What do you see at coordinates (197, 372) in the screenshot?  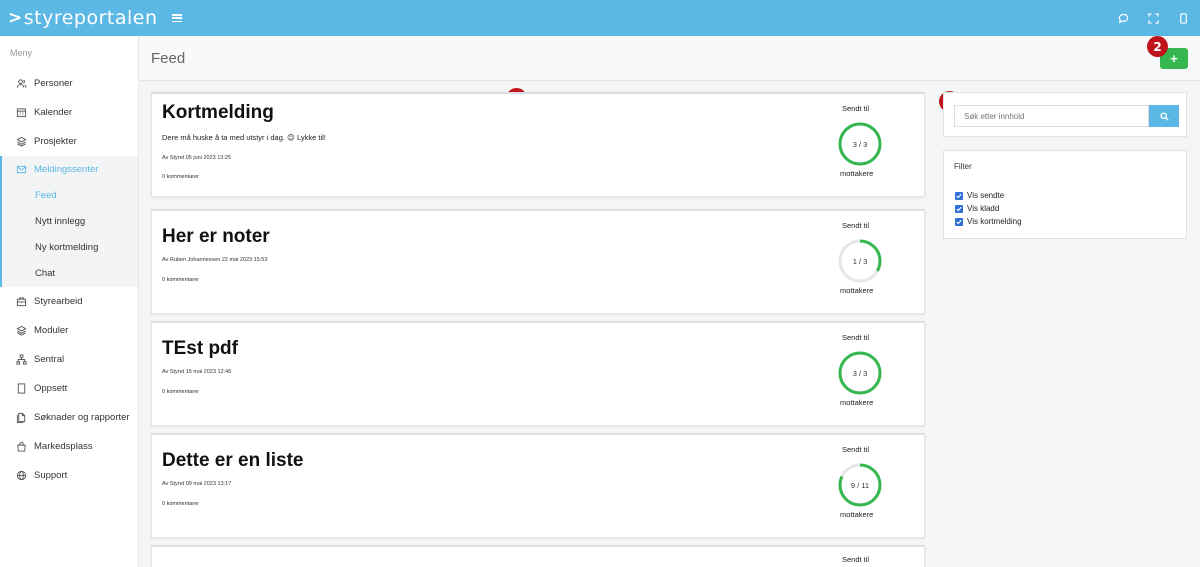 I see `post-meta: Av Styret 15 mai 2023 12:46` at bounding box center [197, 372].